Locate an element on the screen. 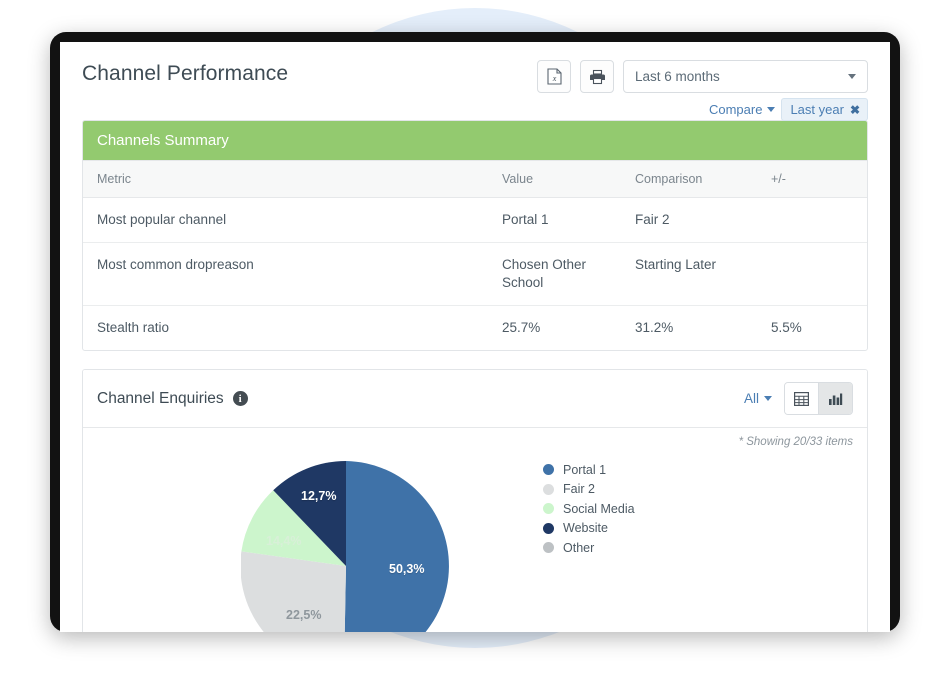 This screenshot has width=950, height=675. legend-label-portal-1: Portal 1 is located at coordinates (585, 469).